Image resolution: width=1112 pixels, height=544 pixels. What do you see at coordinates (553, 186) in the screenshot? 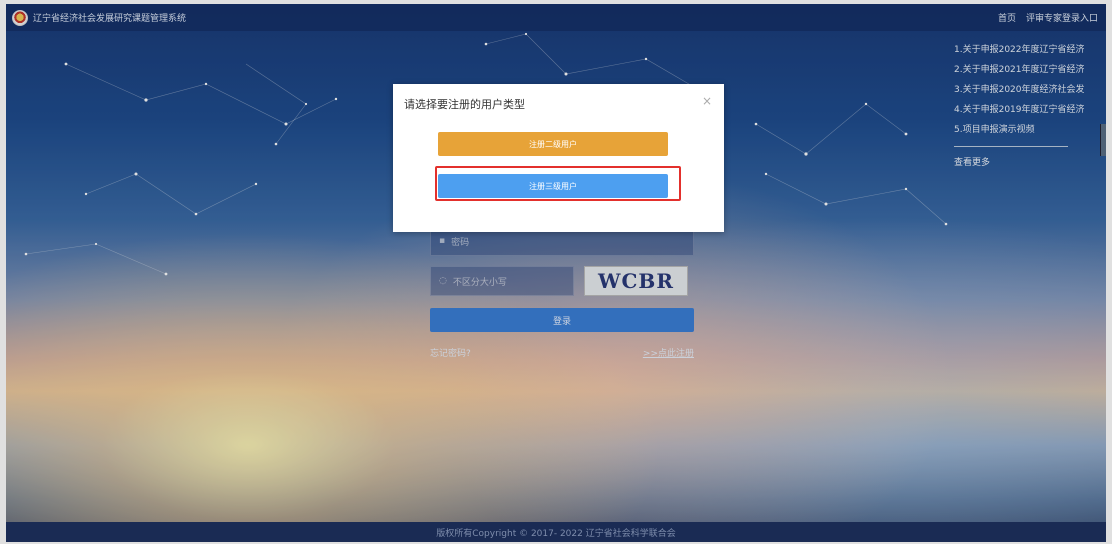
I see `register-level3-button: 注册三级用户` at bounding box center [553, 186].